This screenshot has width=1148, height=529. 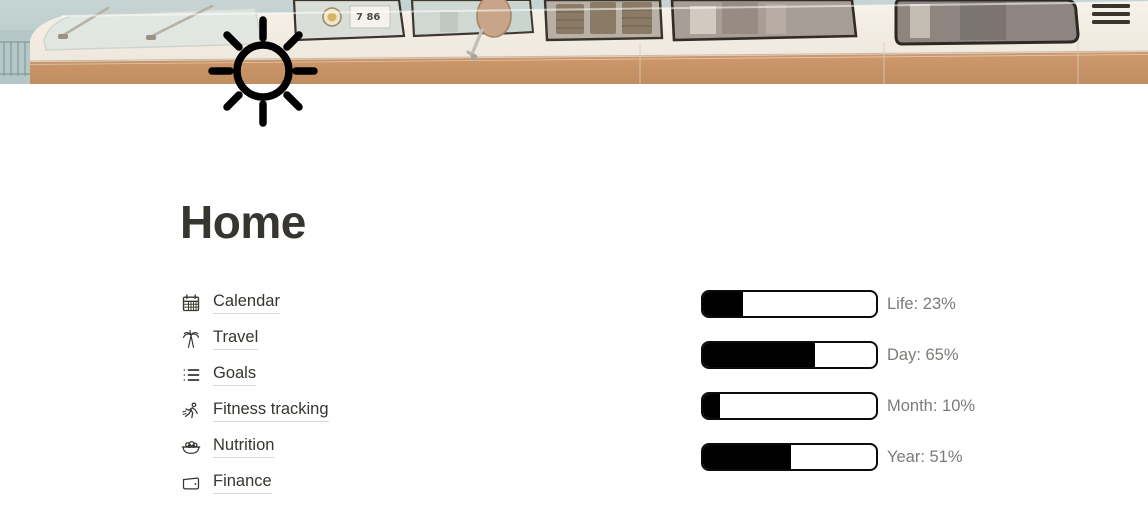 What do you see at coordinates (789, 406) in the screenshot?
I see `progress-bar-month` at bounding box center [789, 406].